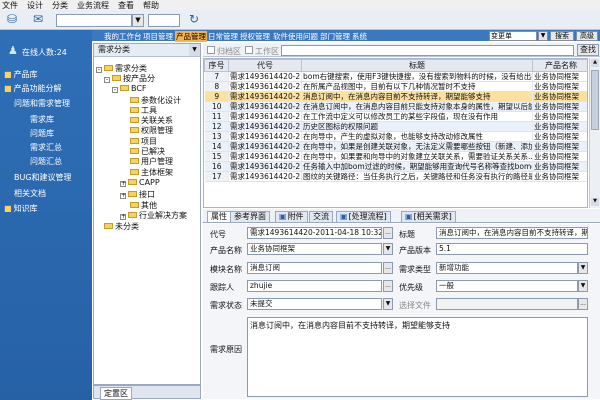 Image resolution: width=600 pixels, height=400 pixels. I want to click on tree-node: 主体框架, so click(151, 172).